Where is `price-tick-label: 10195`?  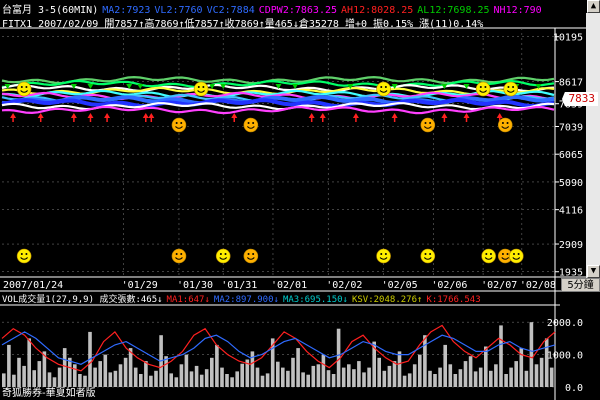
price-tick-label: 10195 is located at coordinates (568, 38).